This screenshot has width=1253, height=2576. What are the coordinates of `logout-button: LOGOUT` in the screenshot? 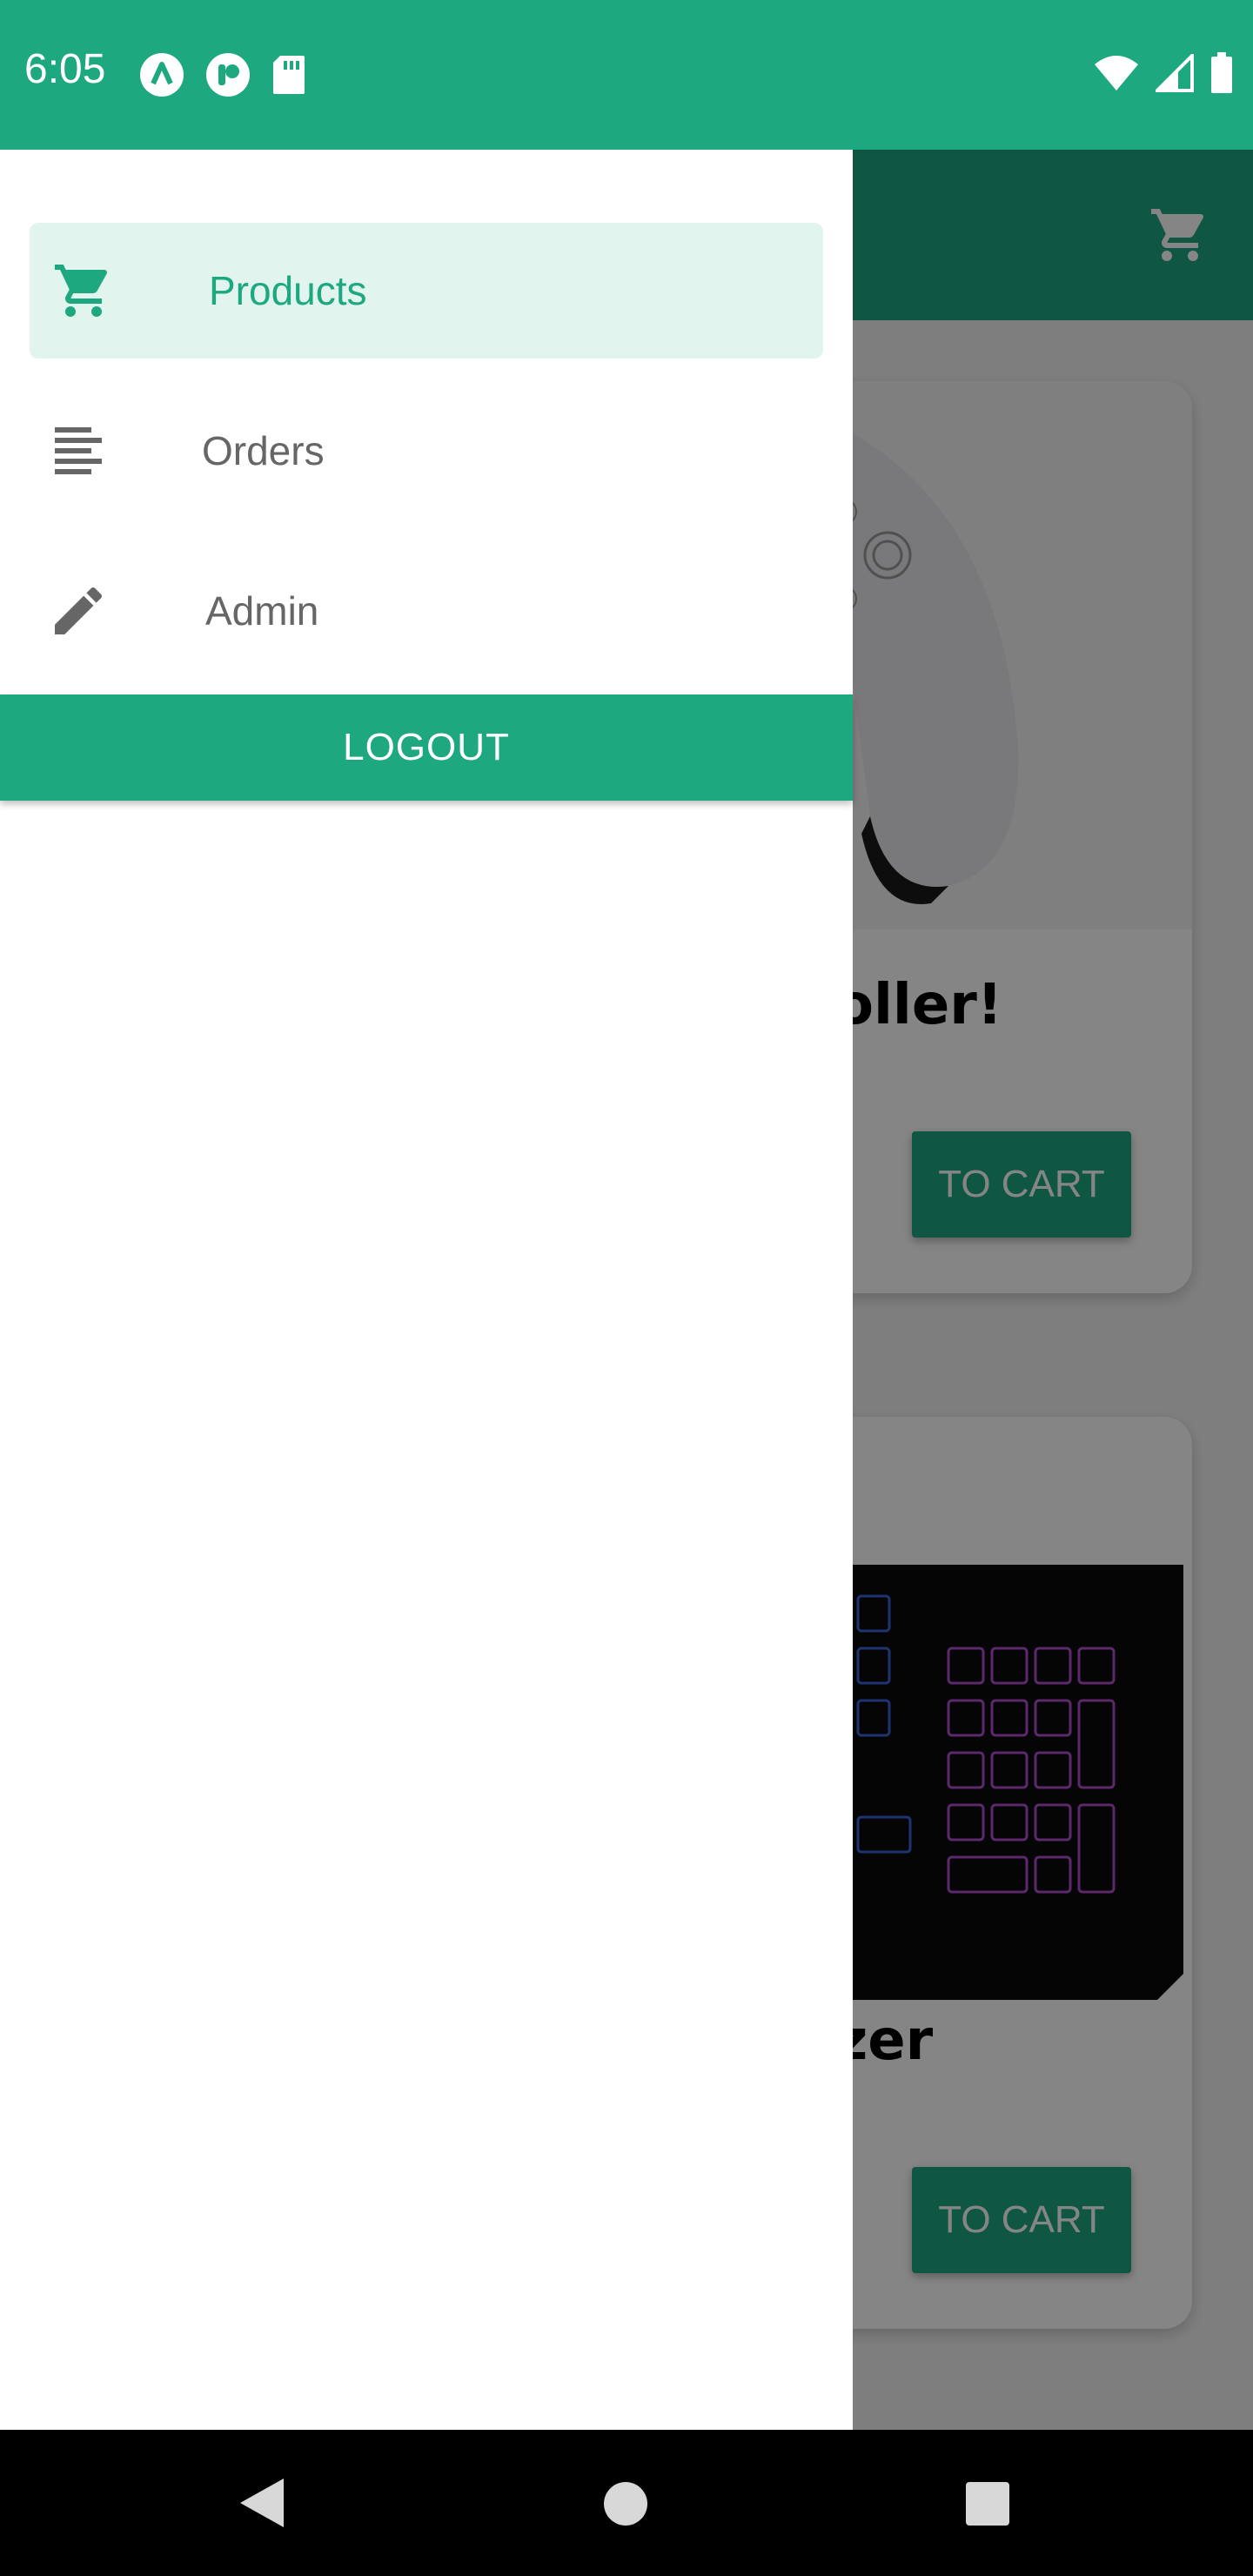 It's located at (426, 747).